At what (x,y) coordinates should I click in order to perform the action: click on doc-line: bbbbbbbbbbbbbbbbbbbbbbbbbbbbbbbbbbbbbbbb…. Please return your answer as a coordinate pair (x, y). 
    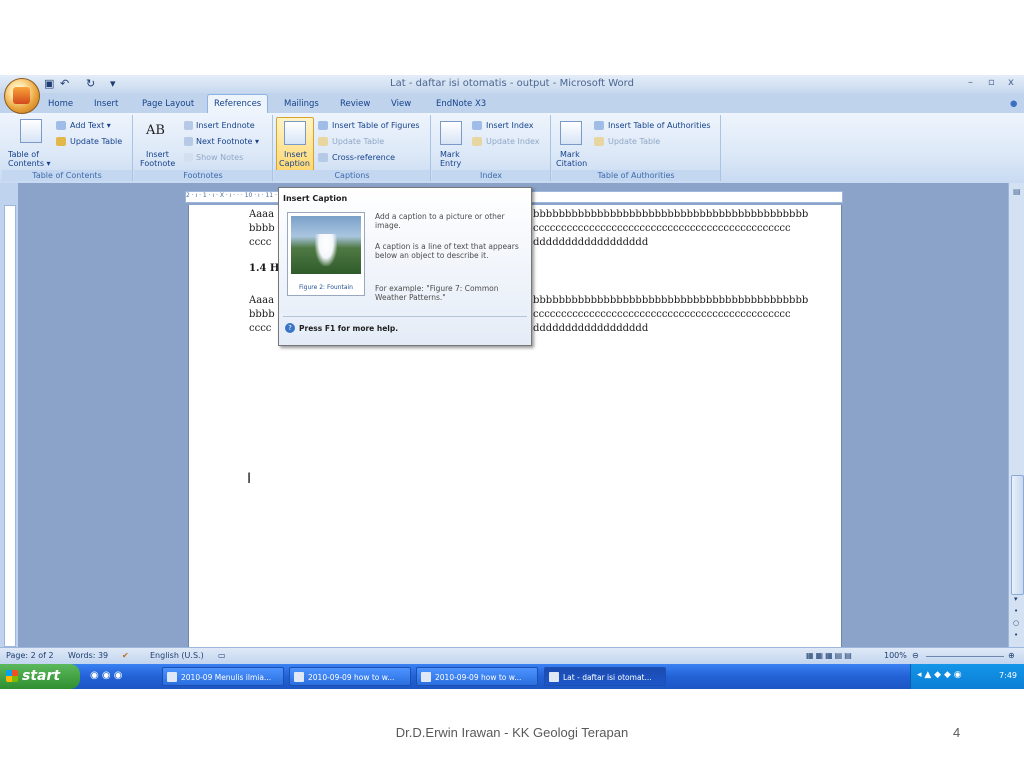
    Looking at the image, I should click on (671, 300).